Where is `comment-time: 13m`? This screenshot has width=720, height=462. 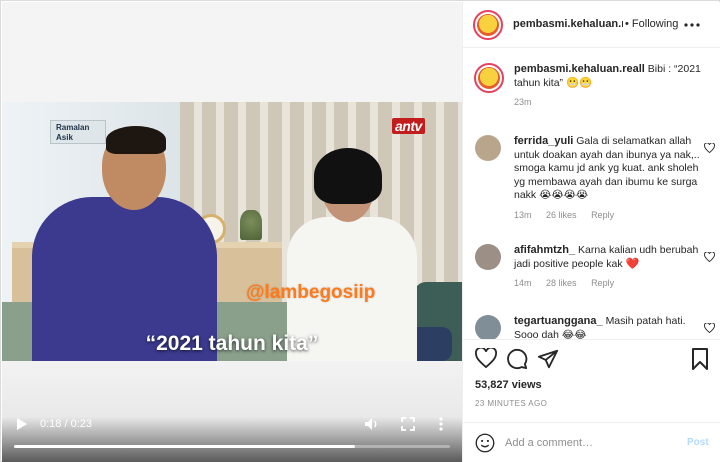 comment-time: 13m is located at coordinates (523, 214).